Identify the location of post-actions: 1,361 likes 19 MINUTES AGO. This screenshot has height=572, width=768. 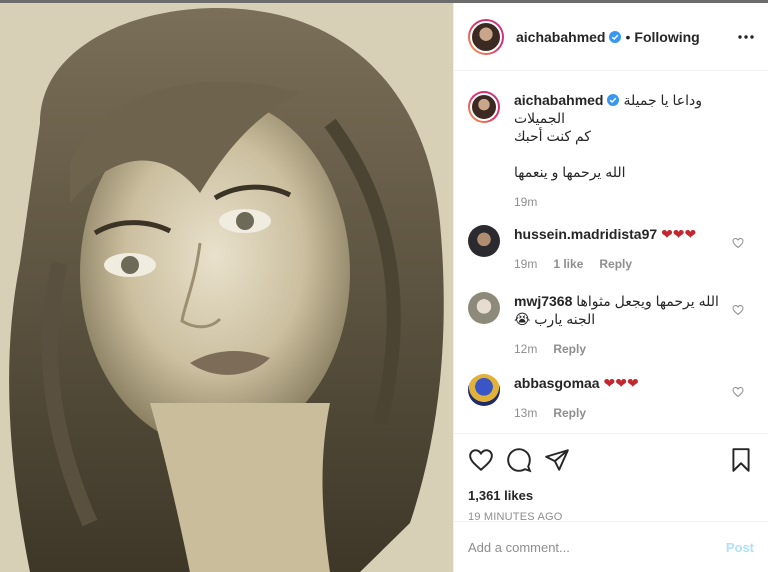
(611, 478).